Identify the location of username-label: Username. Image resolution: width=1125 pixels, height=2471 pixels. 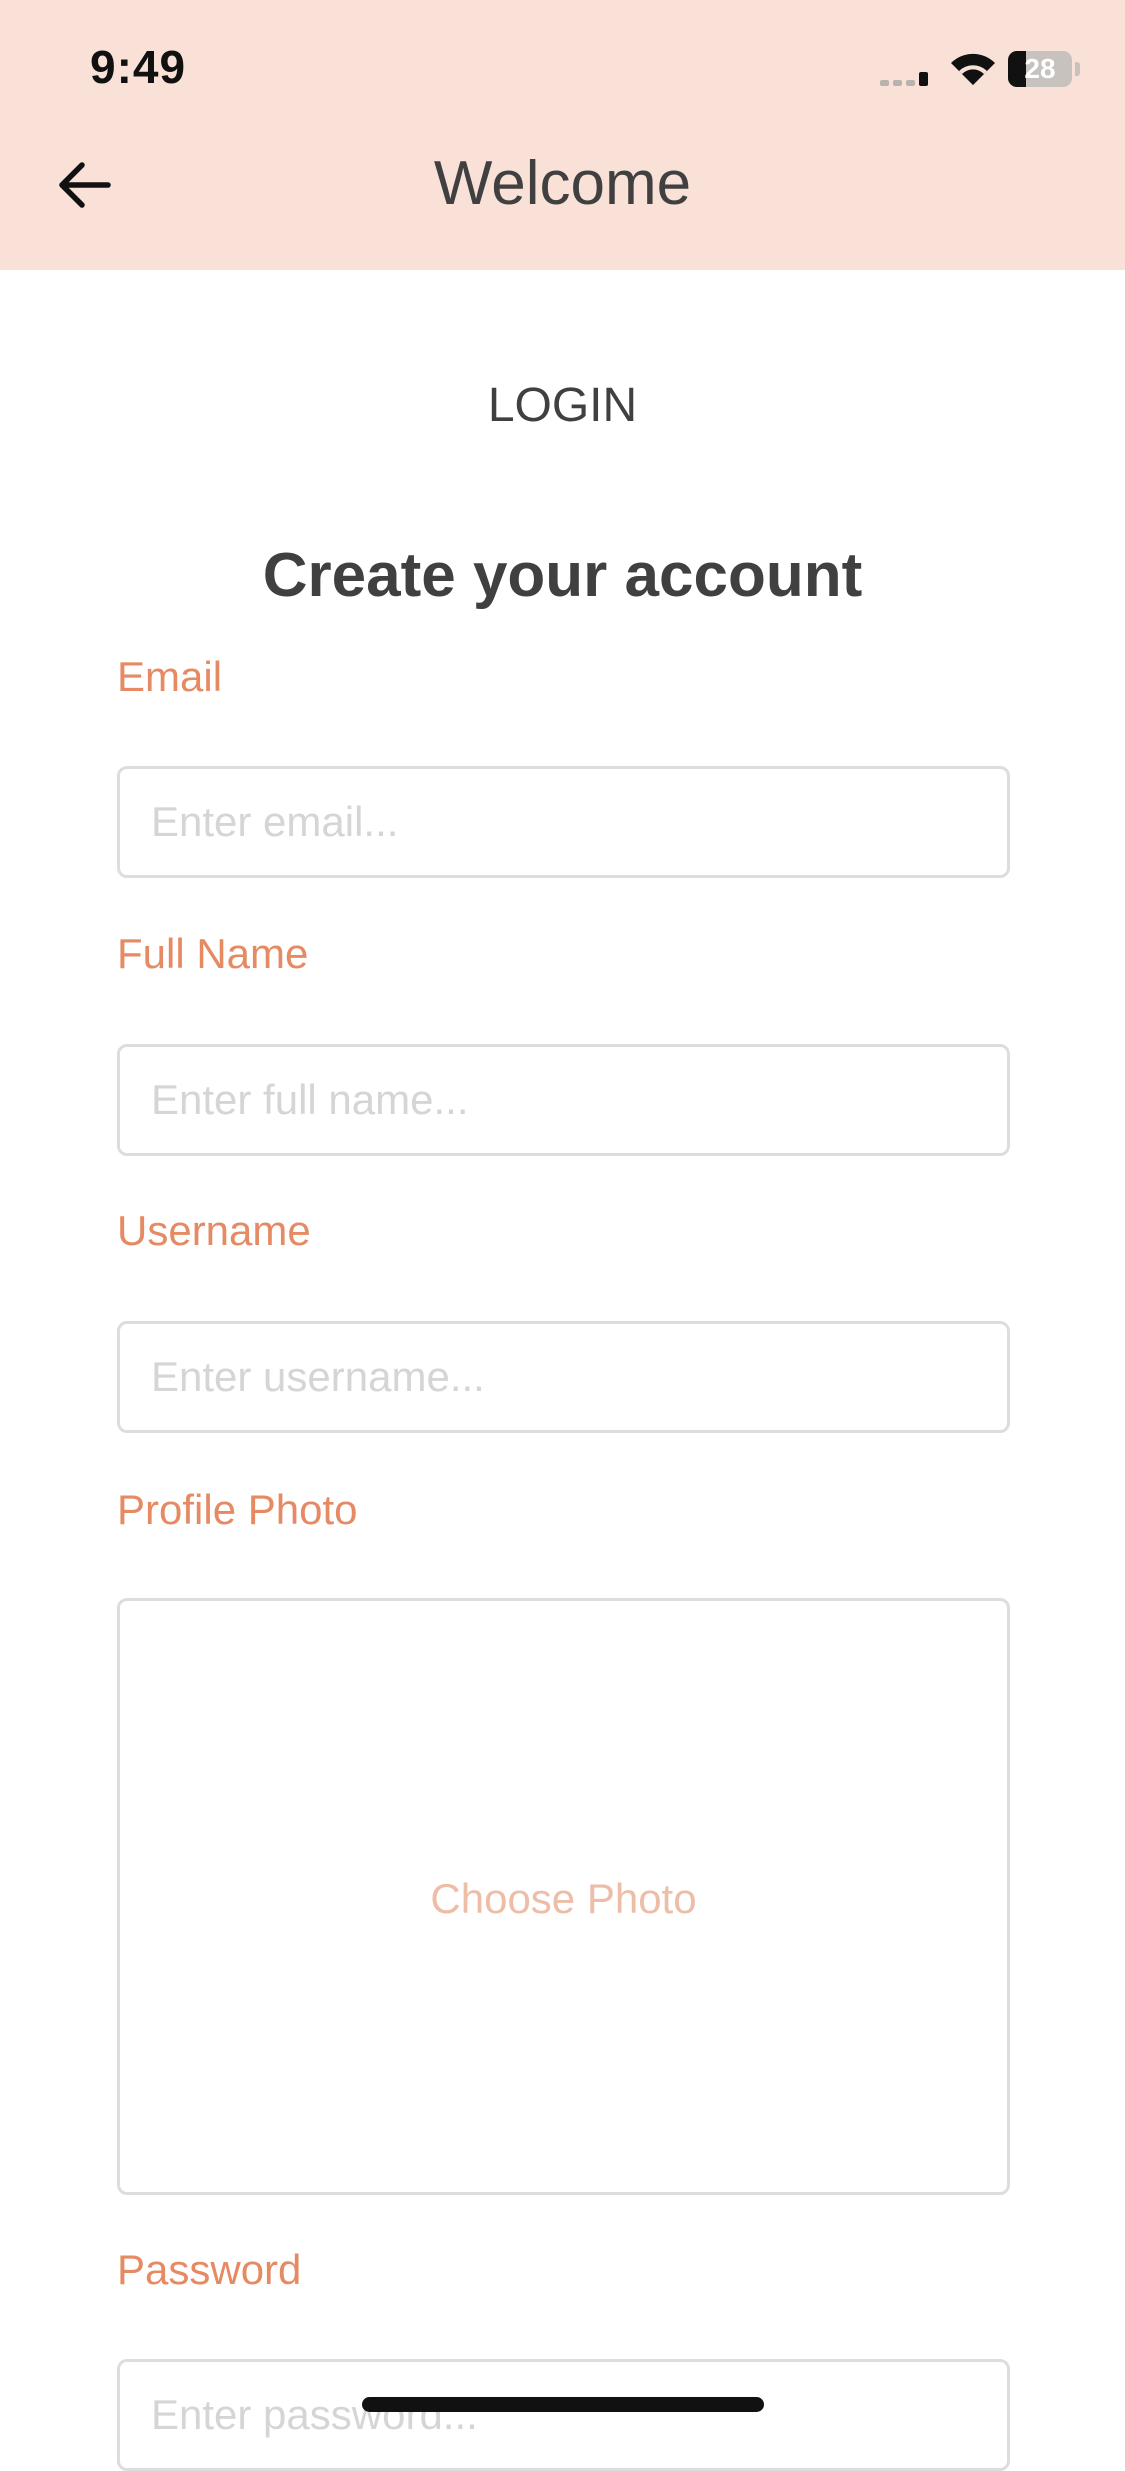
(214, 1230).